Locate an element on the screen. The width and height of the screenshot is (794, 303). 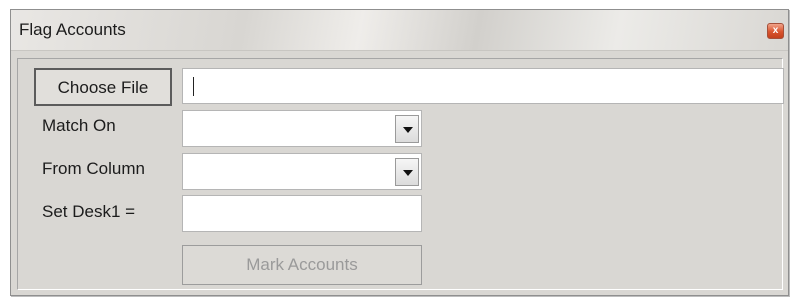
file-path-input is located at coordinates (483, 86).